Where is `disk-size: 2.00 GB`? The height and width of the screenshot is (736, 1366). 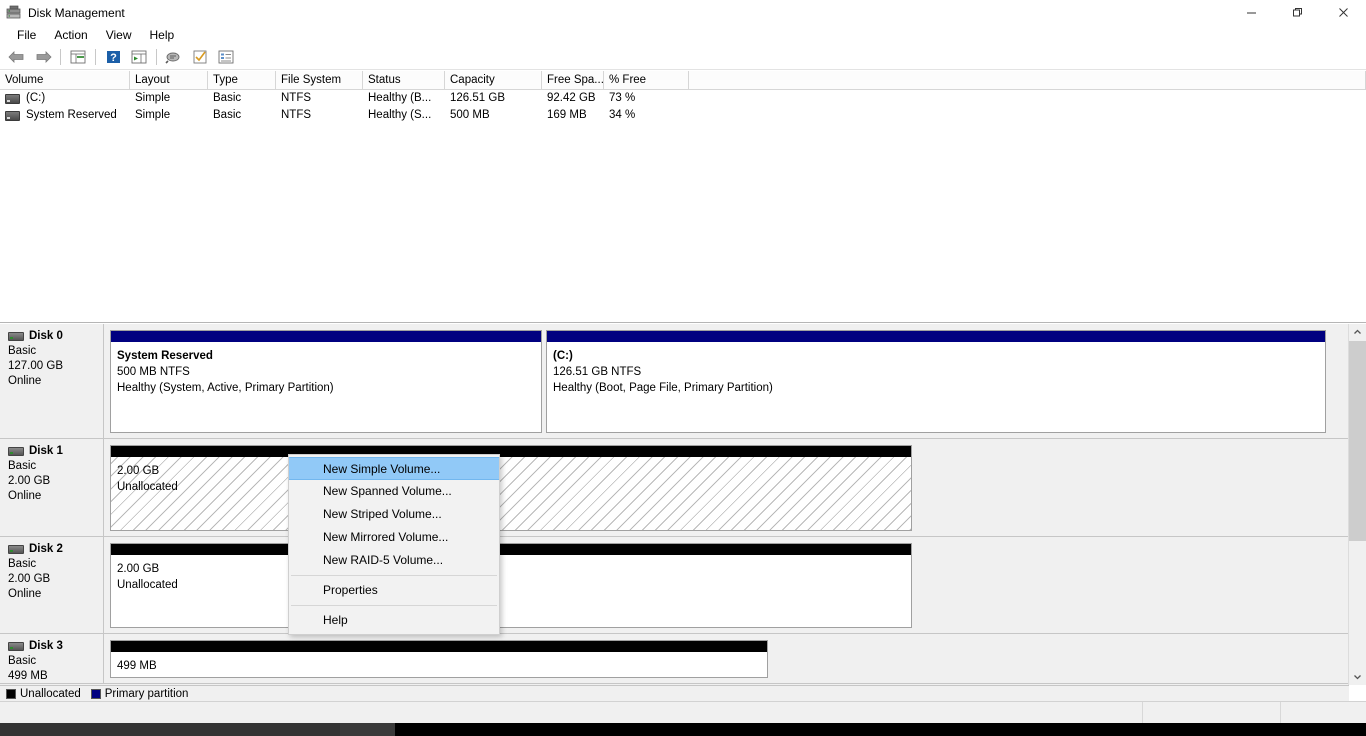 disk-size: 2.00 GB is located at coordinates (29, 579).